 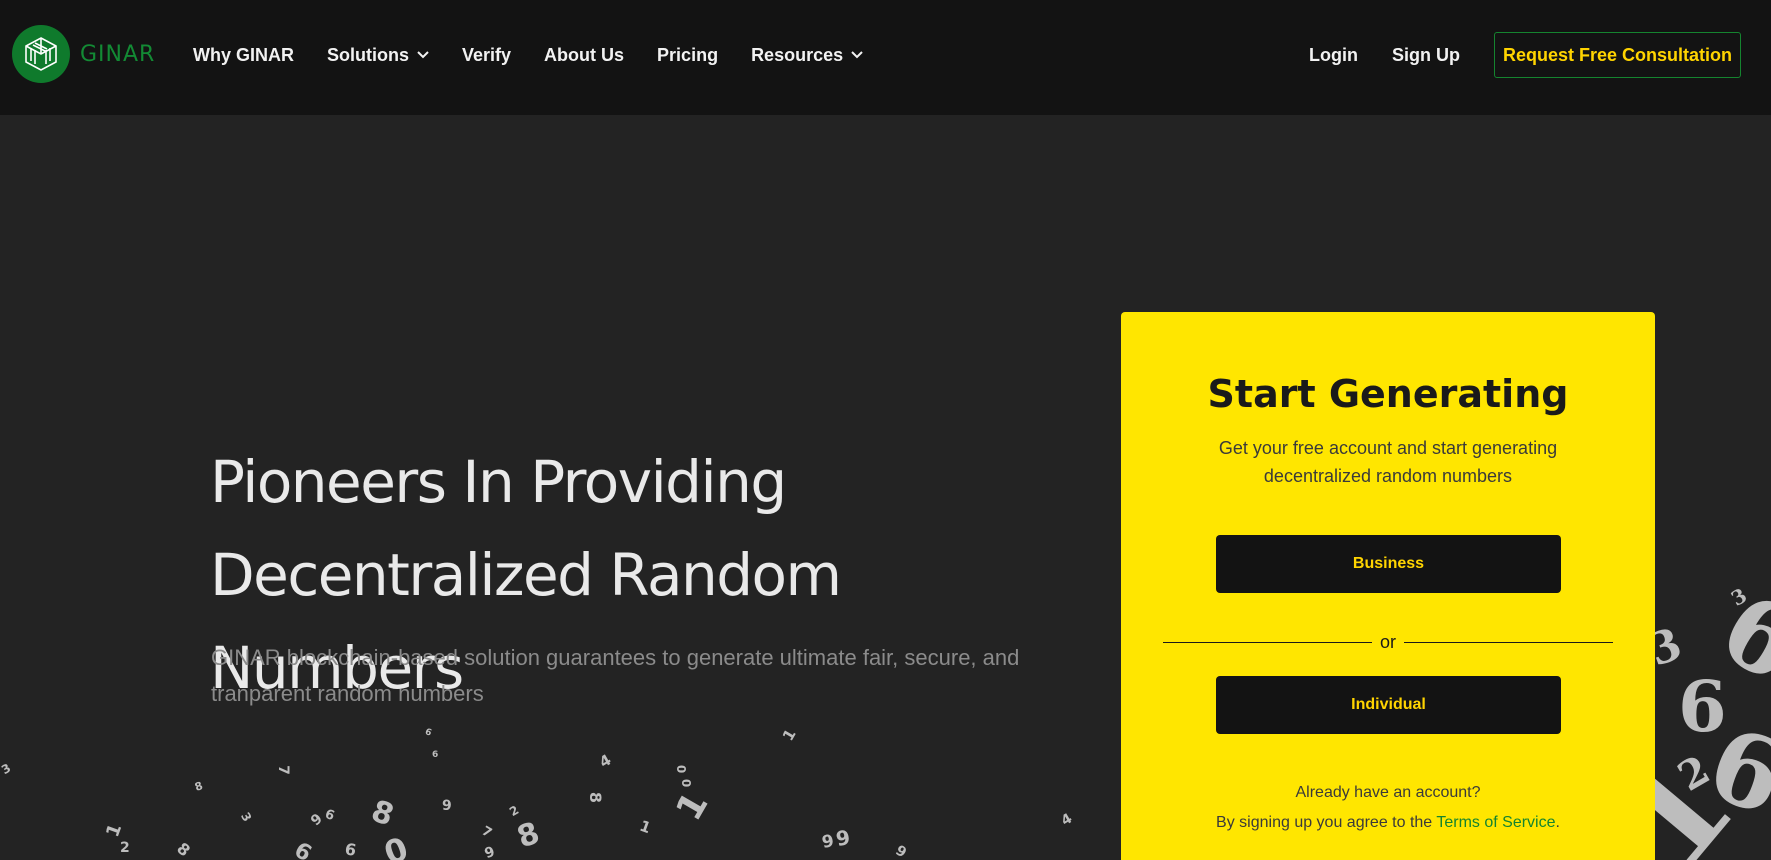 I want to click on request-consultation-button: Request Free Consultation, so click(x=1617, y=55).